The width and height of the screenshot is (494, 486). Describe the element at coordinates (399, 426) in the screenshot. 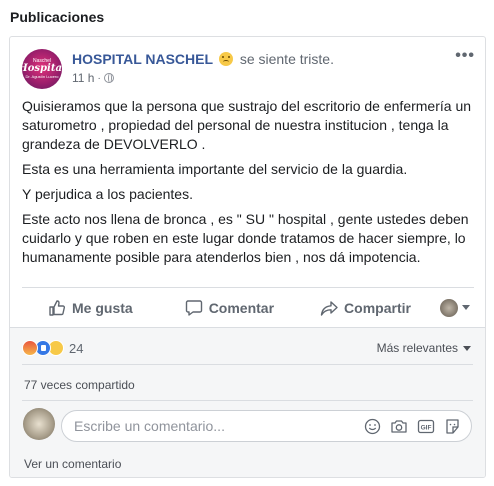

I see `camera-icon` at that location.